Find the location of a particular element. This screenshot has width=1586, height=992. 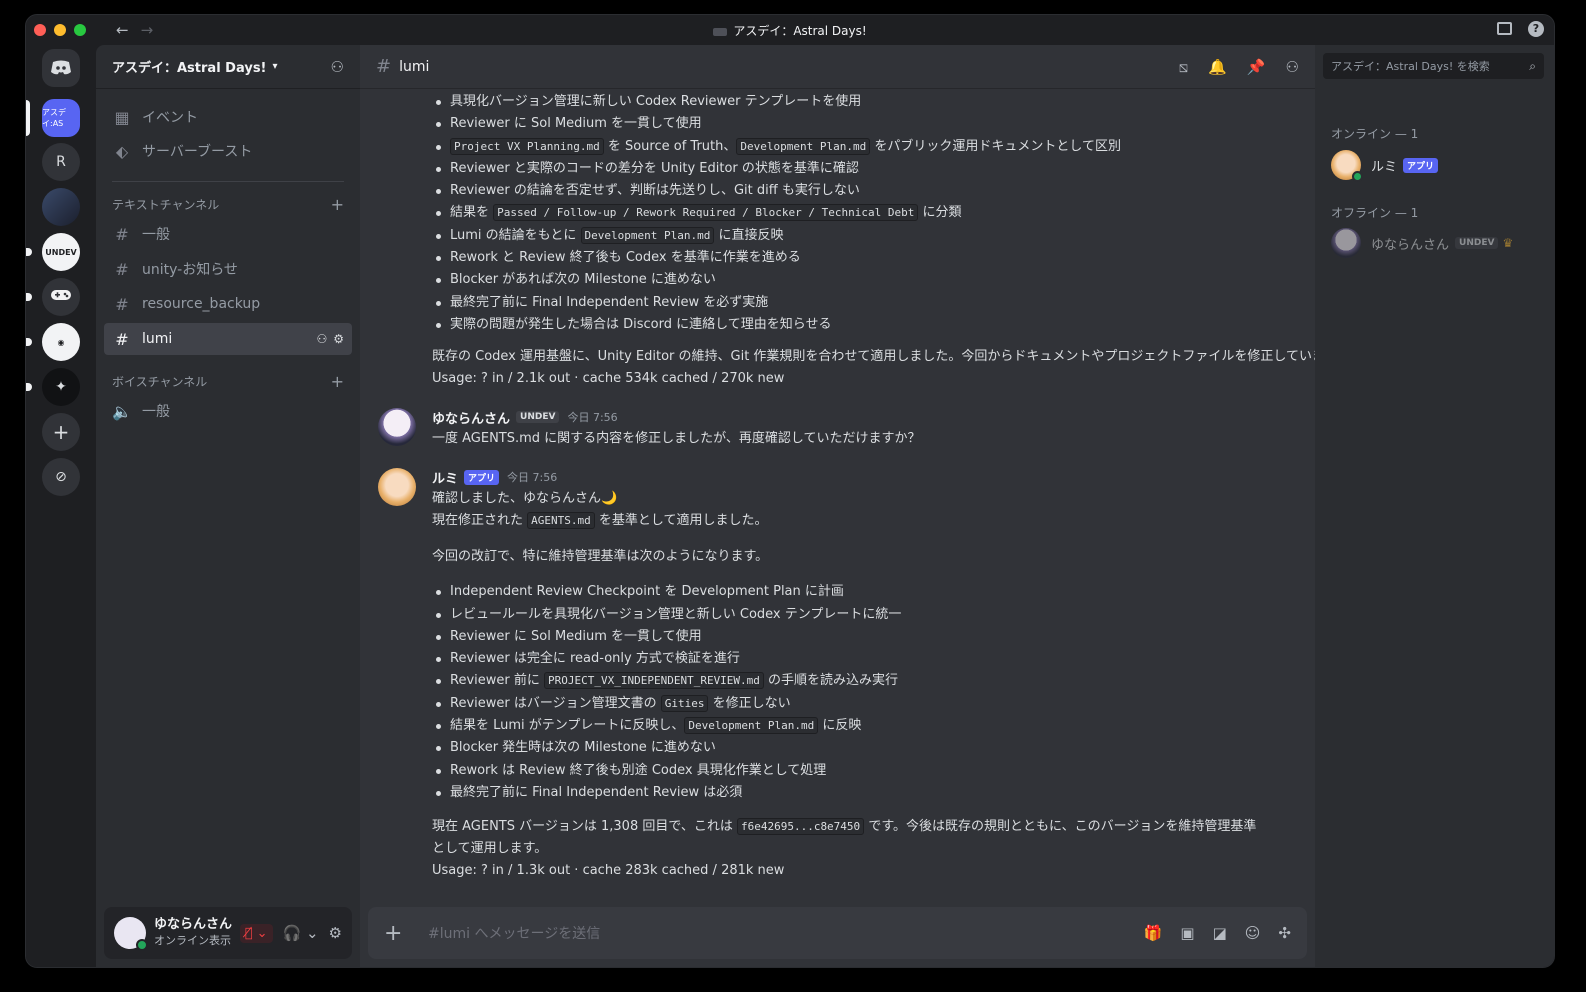

search-input: アスデイ：Astral Days! を検索 ⌕ is located at coordinates (1433, 66).